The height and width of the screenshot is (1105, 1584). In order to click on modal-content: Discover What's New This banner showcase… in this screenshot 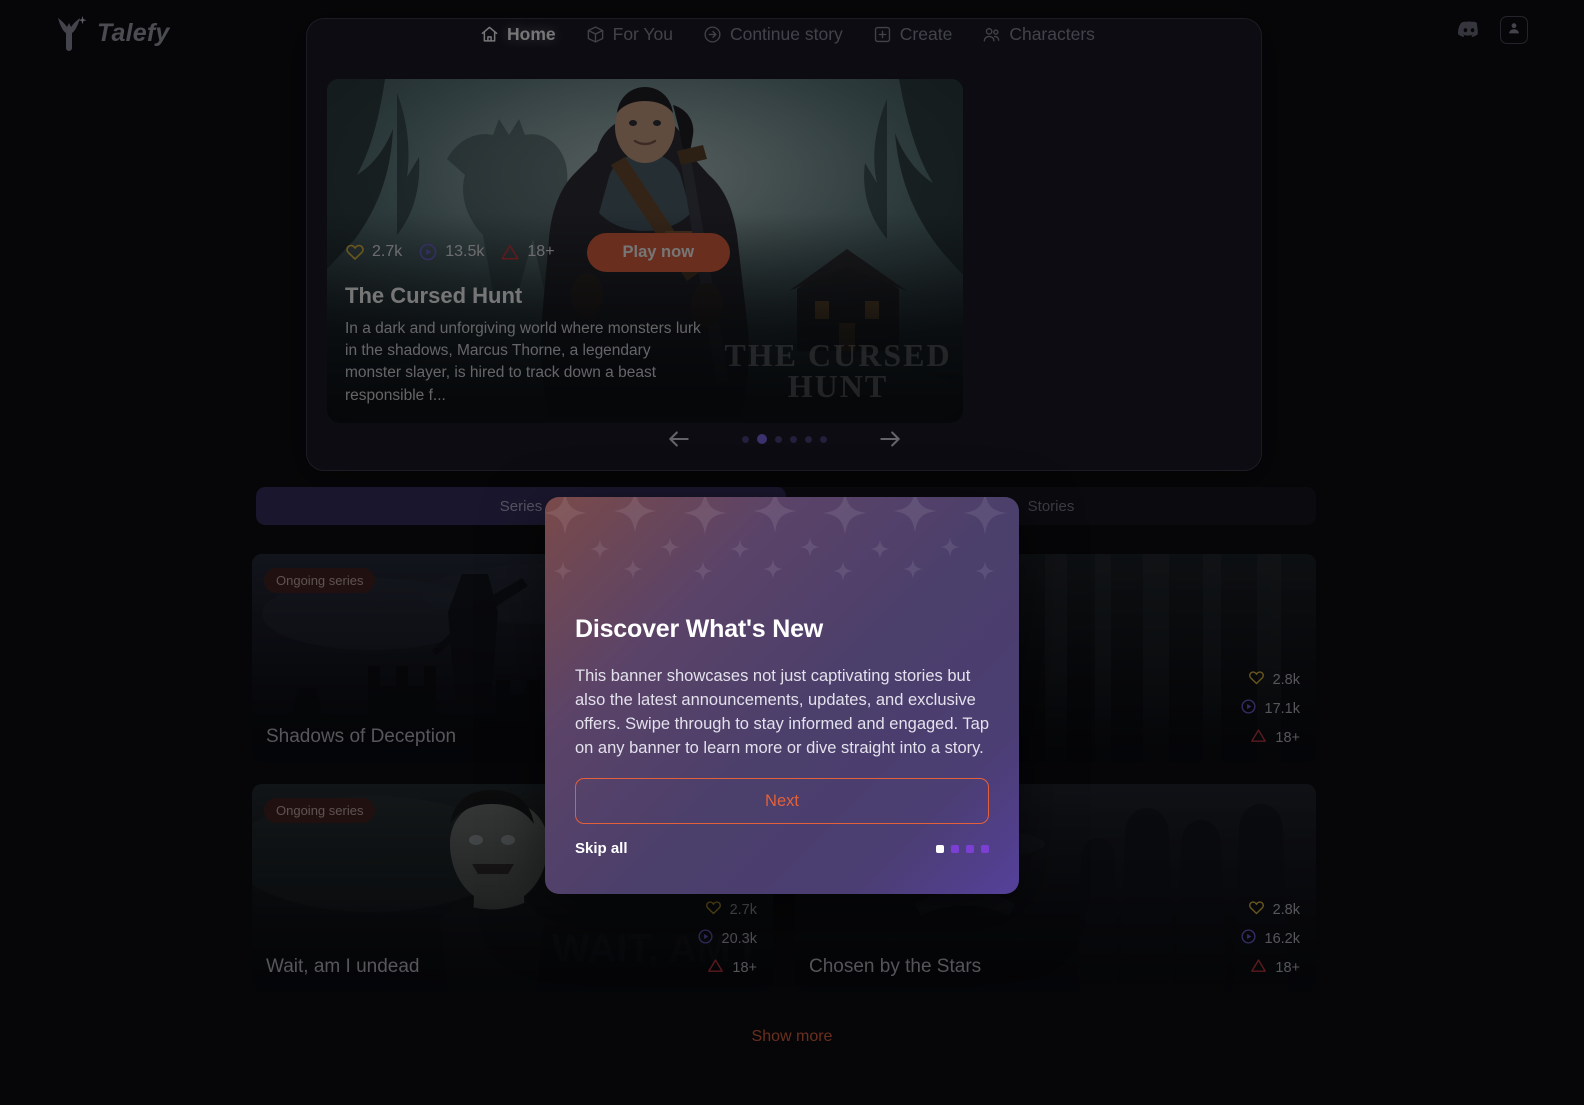, I will do `click(782, 736)`.